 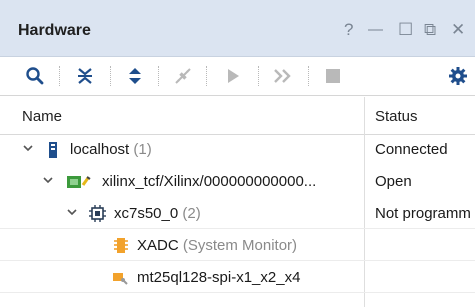 I want to click on column-header-status: Status, so click(x=396, y=116).